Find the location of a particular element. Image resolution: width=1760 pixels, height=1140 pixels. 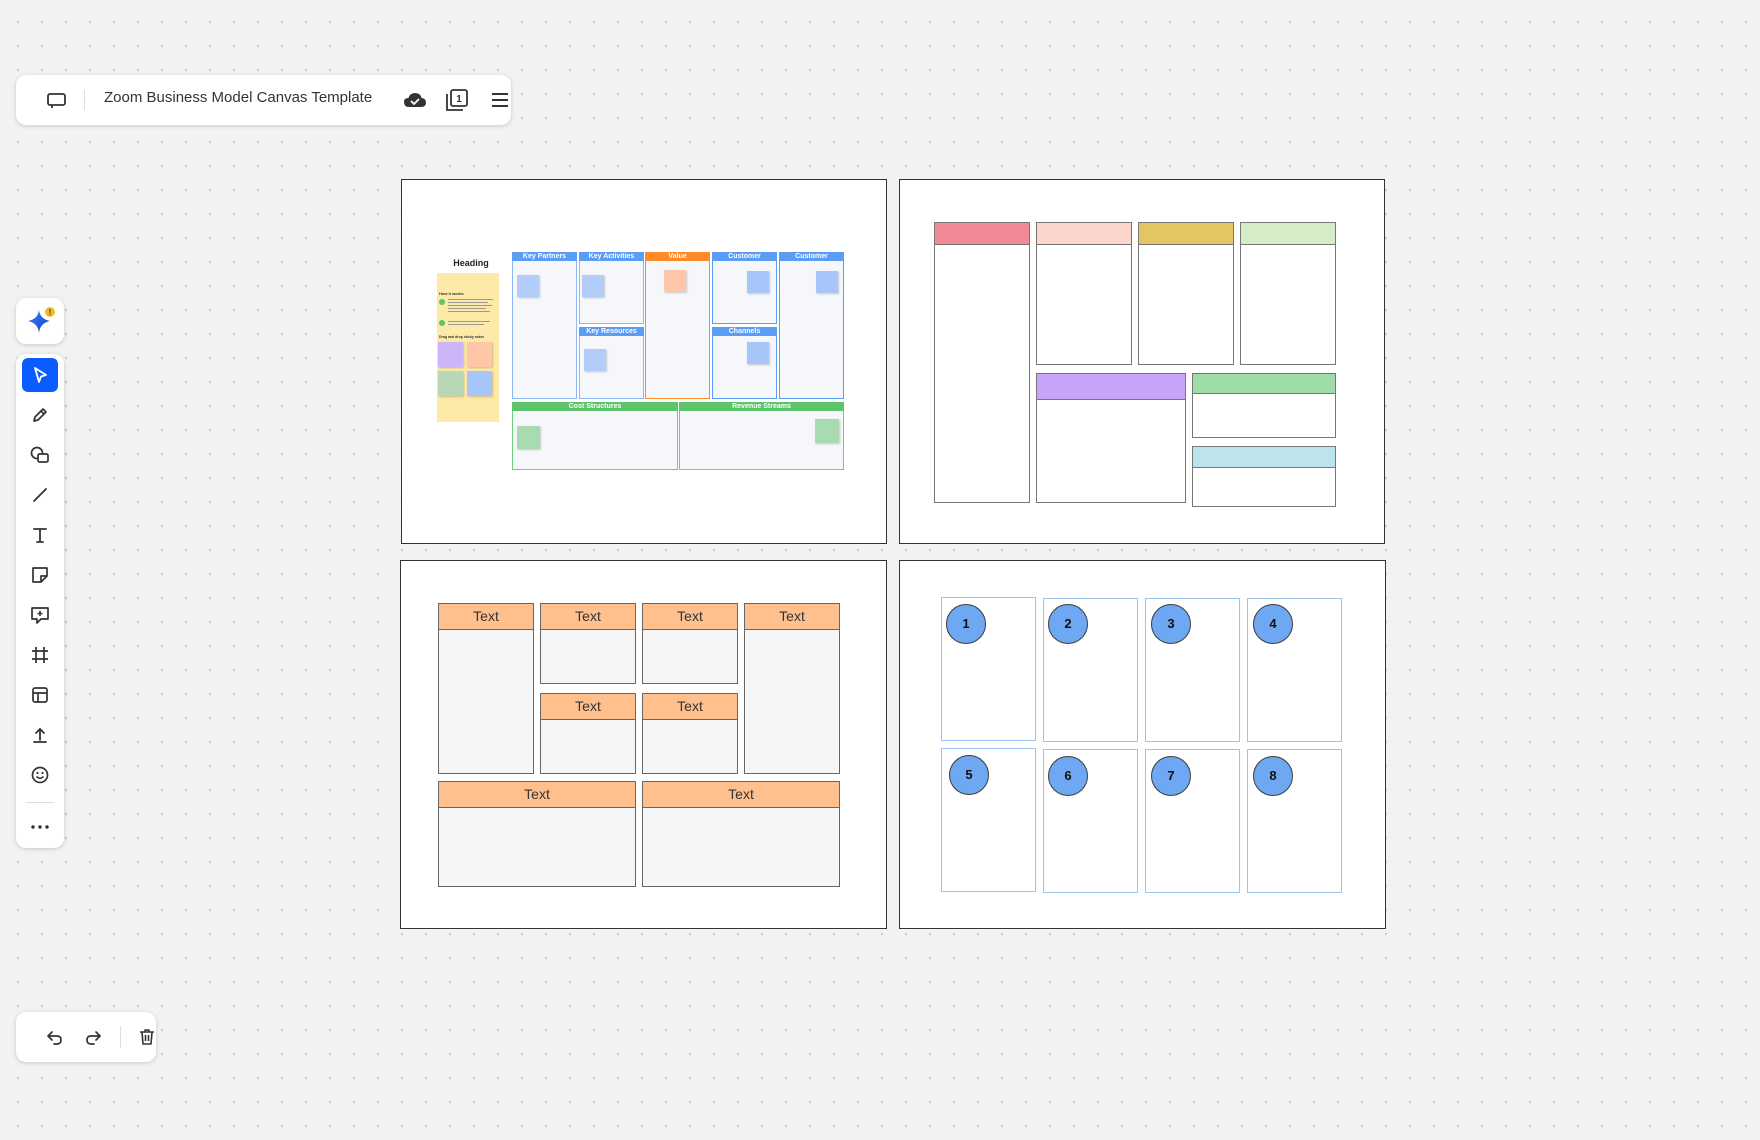

frame-tool is located at coordinates (40, 655).